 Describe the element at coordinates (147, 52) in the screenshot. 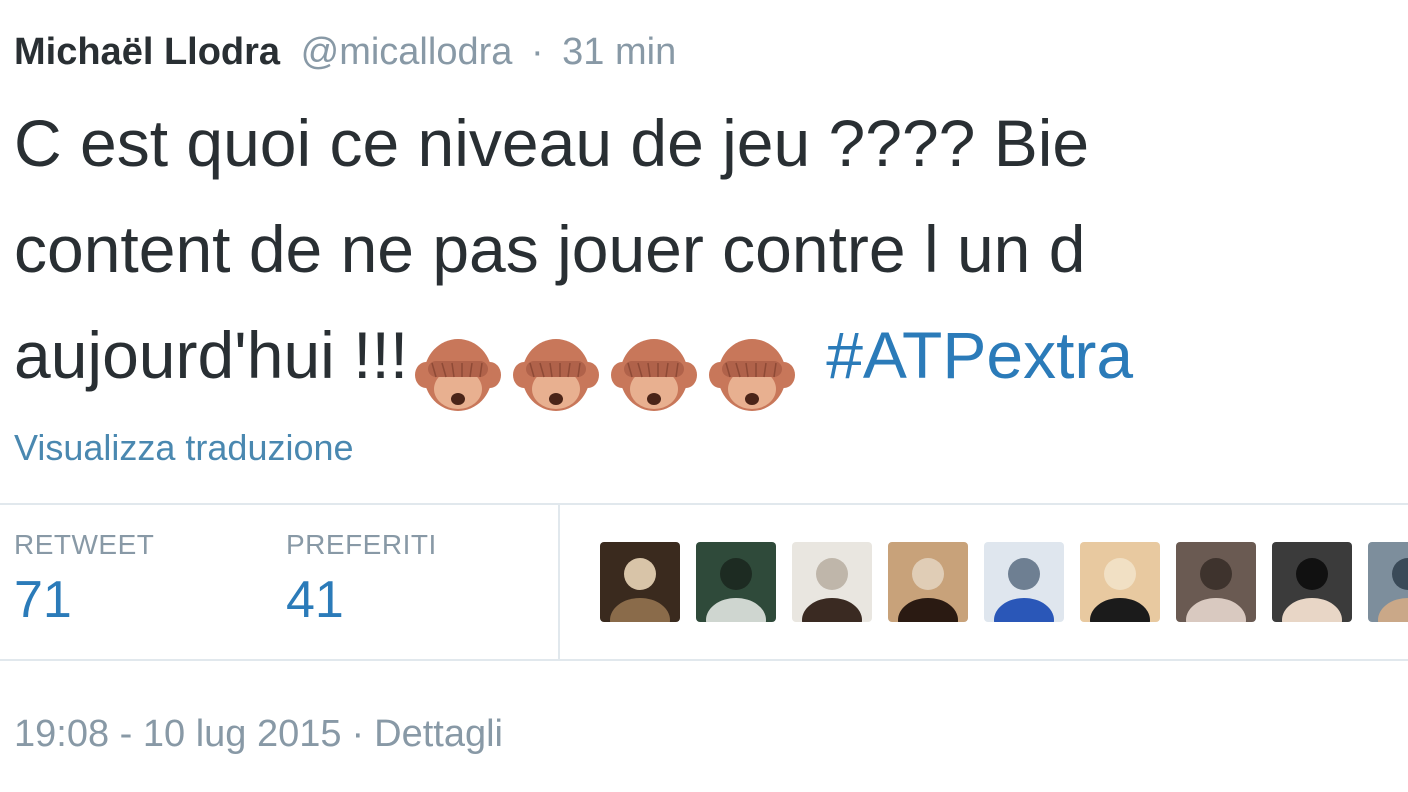

I see `author-name: Michaël Llodra` at that location.